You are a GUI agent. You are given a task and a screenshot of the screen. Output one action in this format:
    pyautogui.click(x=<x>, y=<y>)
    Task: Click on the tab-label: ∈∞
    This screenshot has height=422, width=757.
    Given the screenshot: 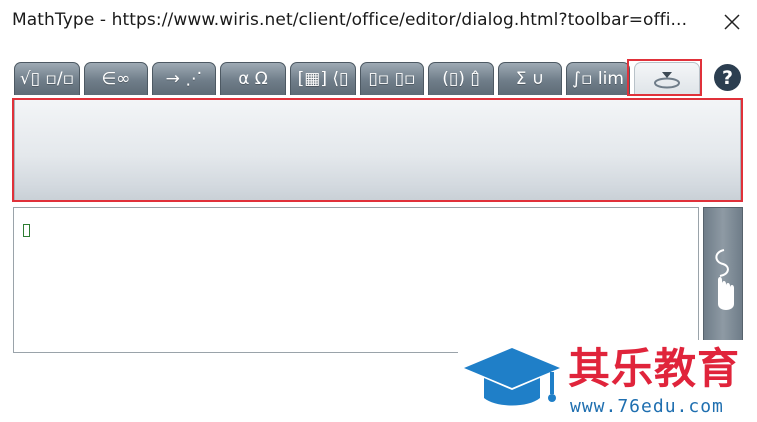 What is the action you would take?
    pyautogui.click(x=116, y=79)
    